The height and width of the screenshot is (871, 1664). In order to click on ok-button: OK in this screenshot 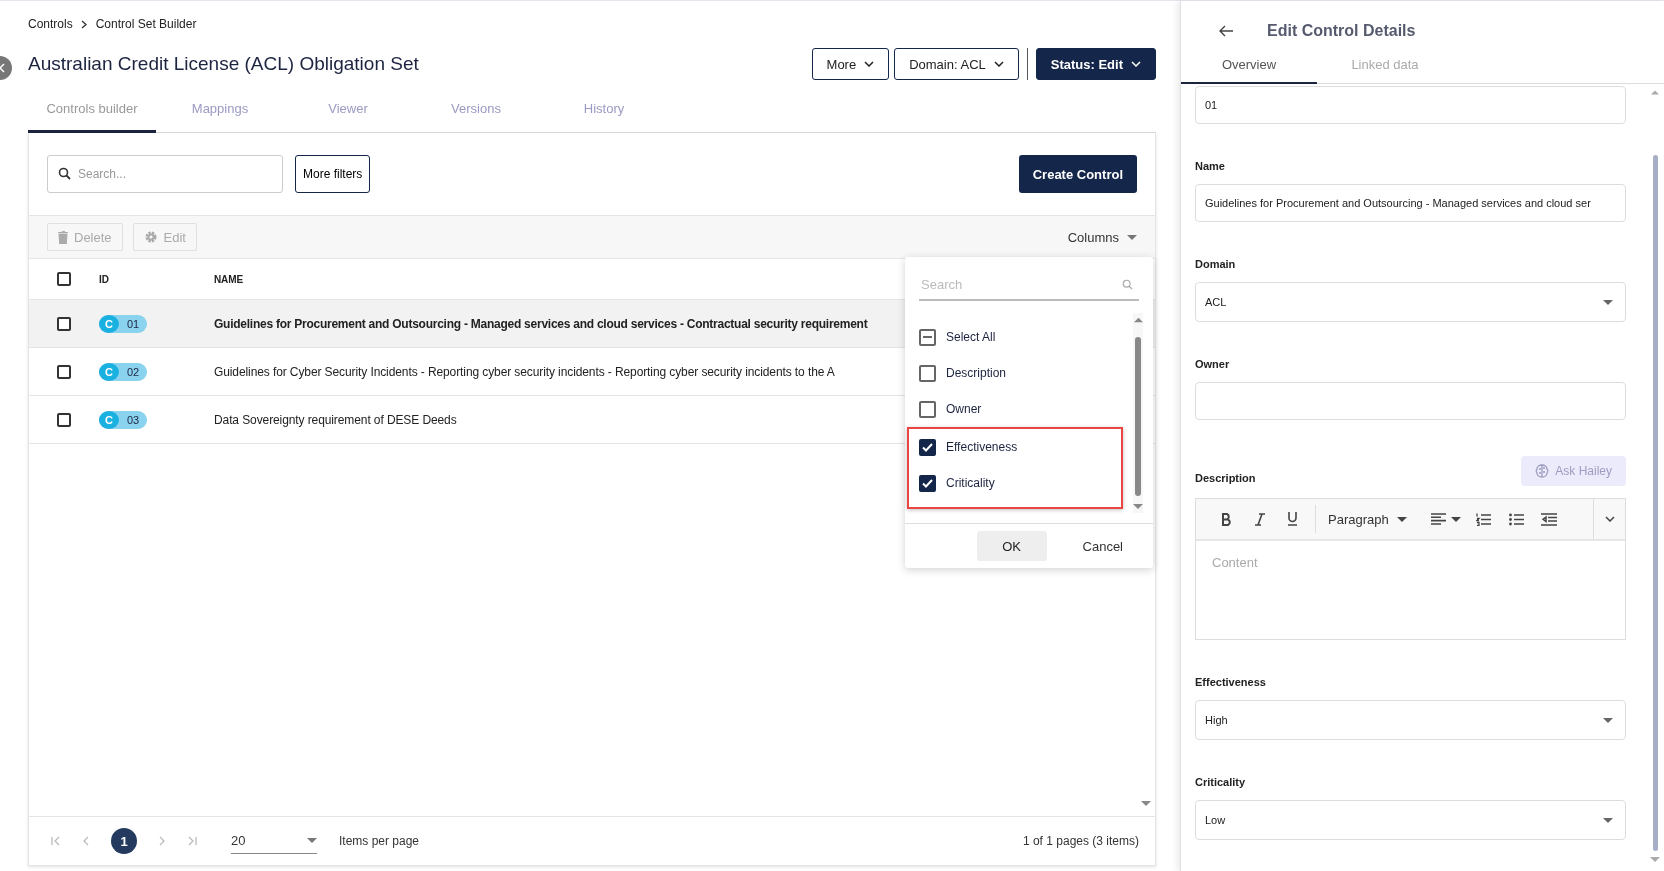, I will do `click(1011, 546)`.